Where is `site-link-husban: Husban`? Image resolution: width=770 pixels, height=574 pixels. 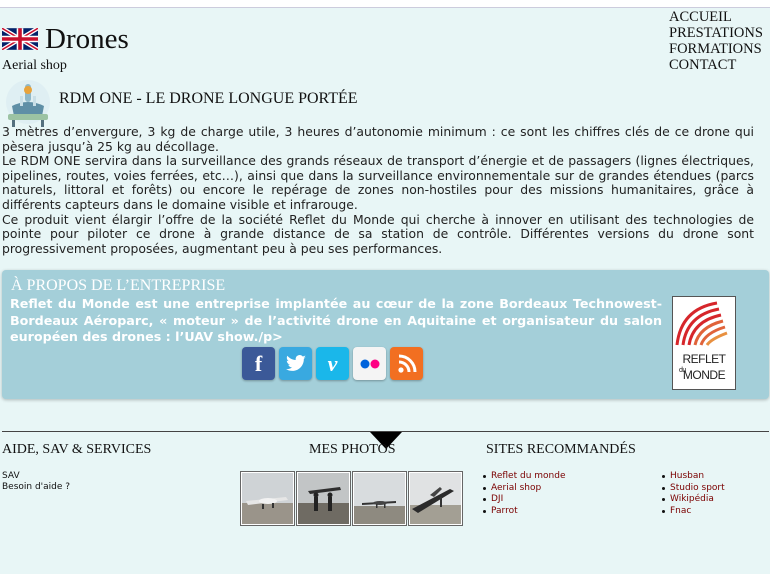 site-link-husban: Husban is located at coordinates (687, 476).